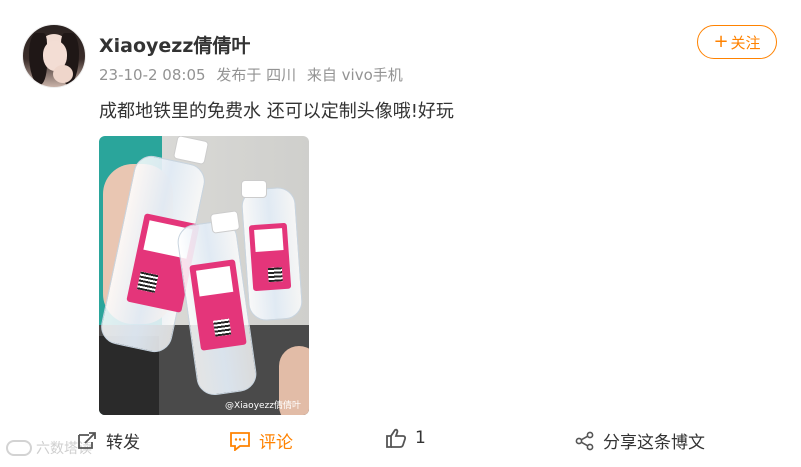  What do you see at coordinates (87, 441) in the screenshot?
I see `repost-icon` at bounding box center [87, 441].